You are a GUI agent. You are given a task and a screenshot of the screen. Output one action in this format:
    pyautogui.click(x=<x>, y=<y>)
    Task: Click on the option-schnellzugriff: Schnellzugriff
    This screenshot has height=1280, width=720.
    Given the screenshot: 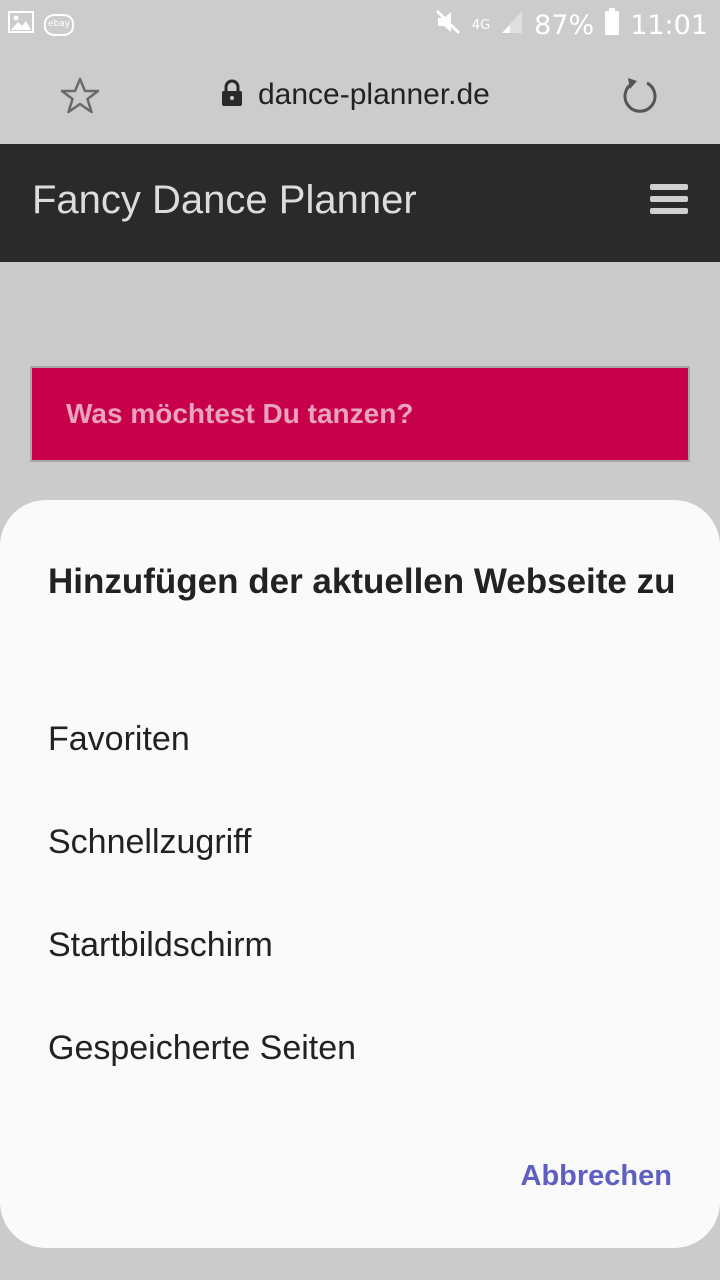 What is the action you would take?
    pyautogui.click(x=358, y=842)
    